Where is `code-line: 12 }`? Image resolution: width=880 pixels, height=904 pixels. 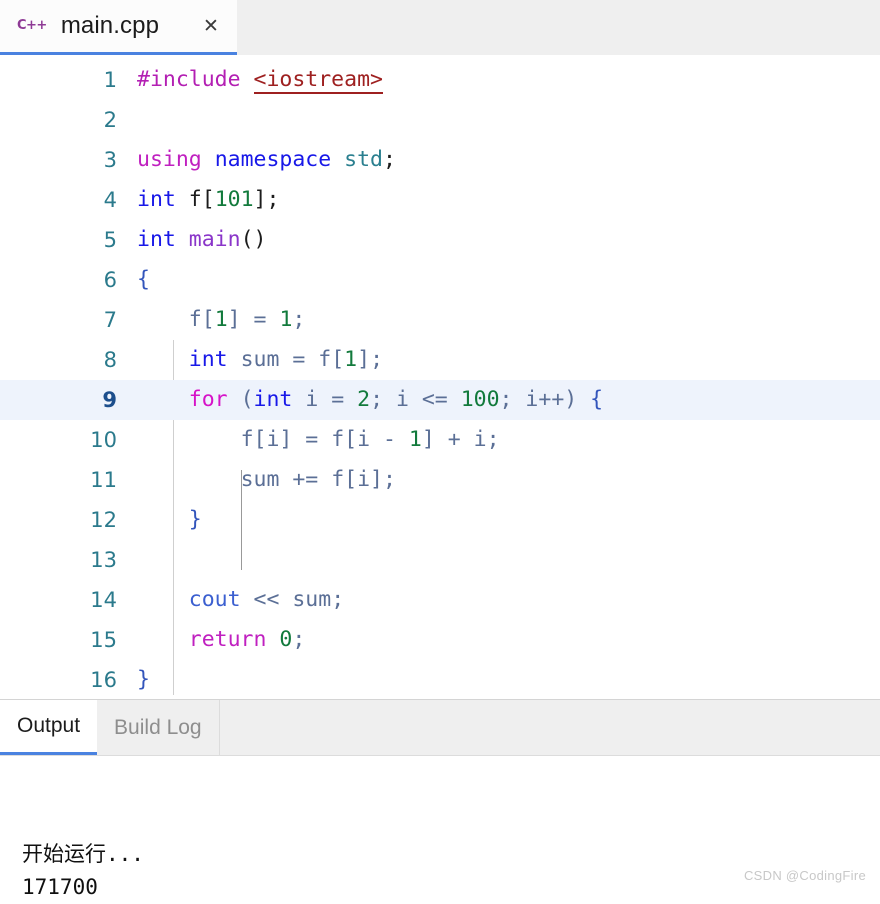
code-line: 12 } is located at coordinates (440, 520).